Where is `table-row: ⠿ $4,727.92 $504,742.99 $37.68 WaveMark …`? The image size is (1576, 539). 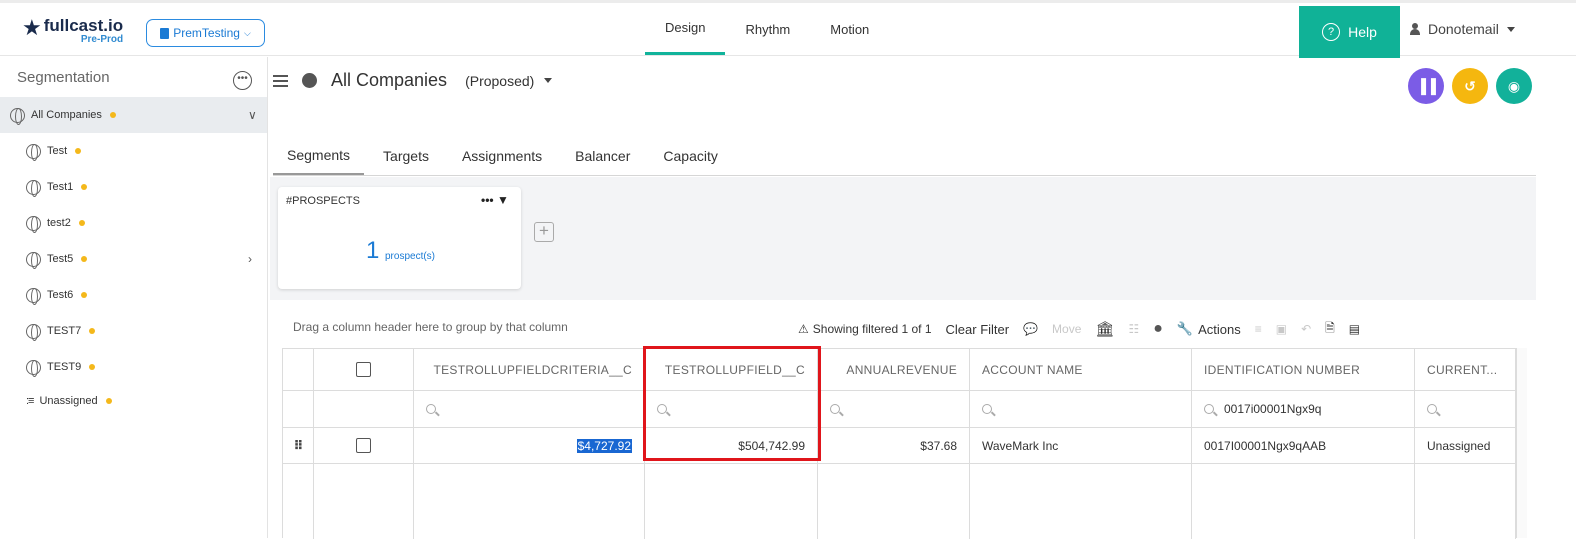
table-row: ⠿ $4,727.92 $504,742.99 $37.68 WaveMark … is located at coordinates (904, 446).